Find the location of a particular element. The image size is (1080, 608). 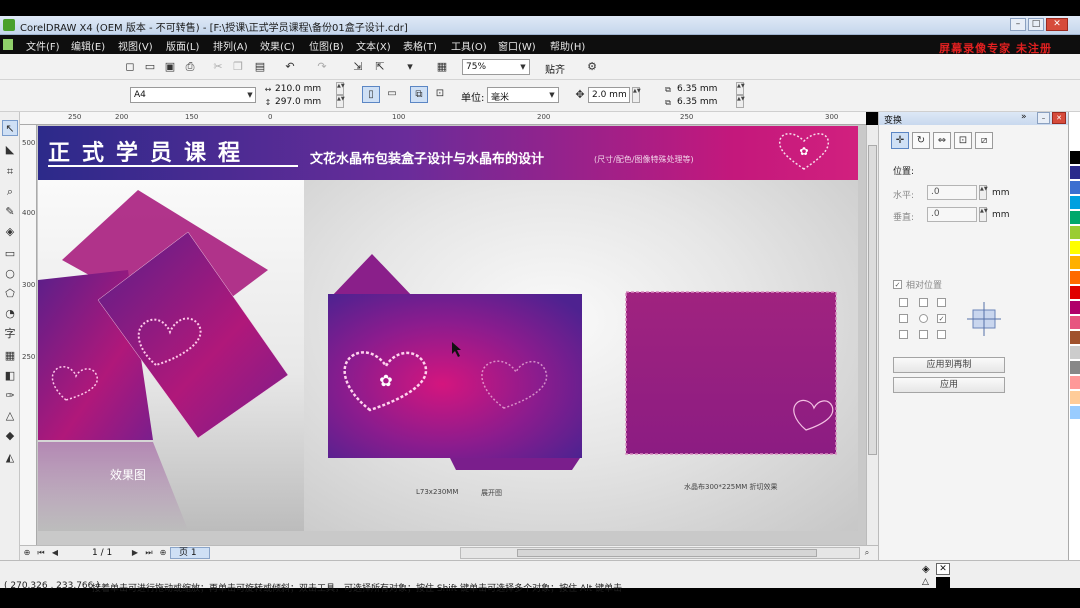

docker-minimize-button: – is located at coordinates (1043, 118).